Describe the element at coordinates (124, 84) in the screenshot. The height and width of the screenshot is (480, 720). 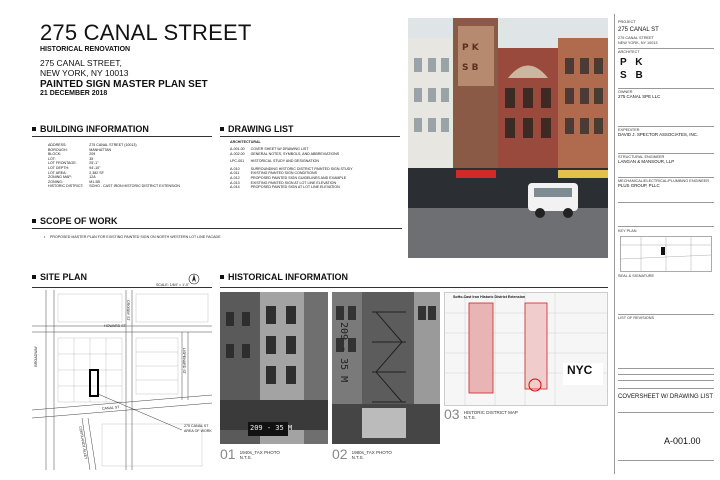
I see `set-title: PAINTED SIGN MASTER PLAN SET` at that location.